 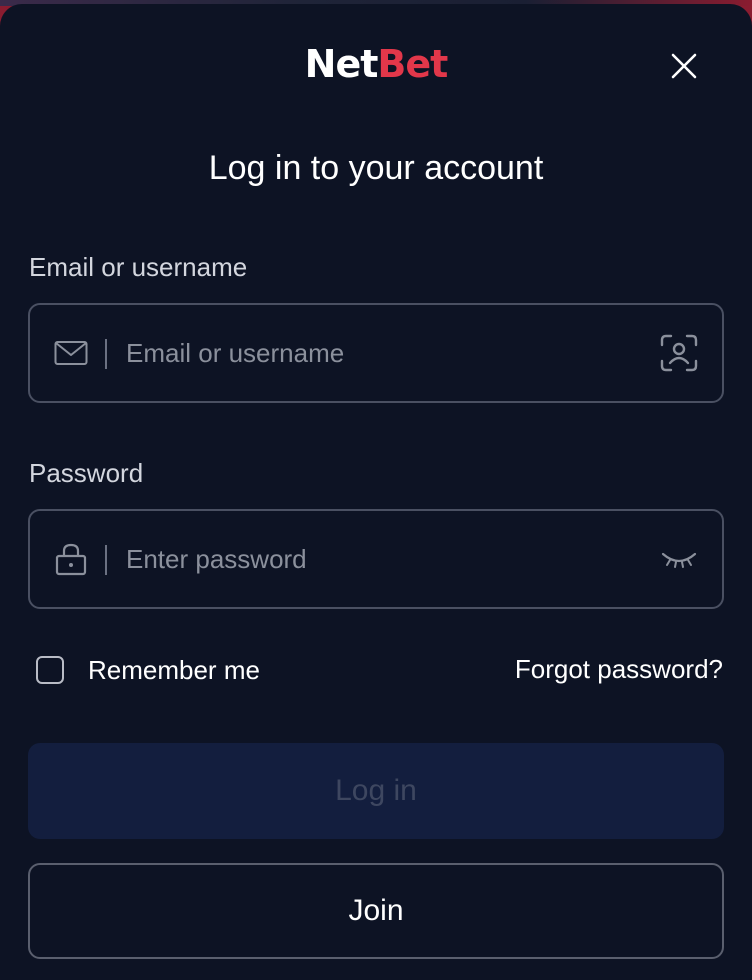 I want to click on close-icon, so click(x=684, y=66).